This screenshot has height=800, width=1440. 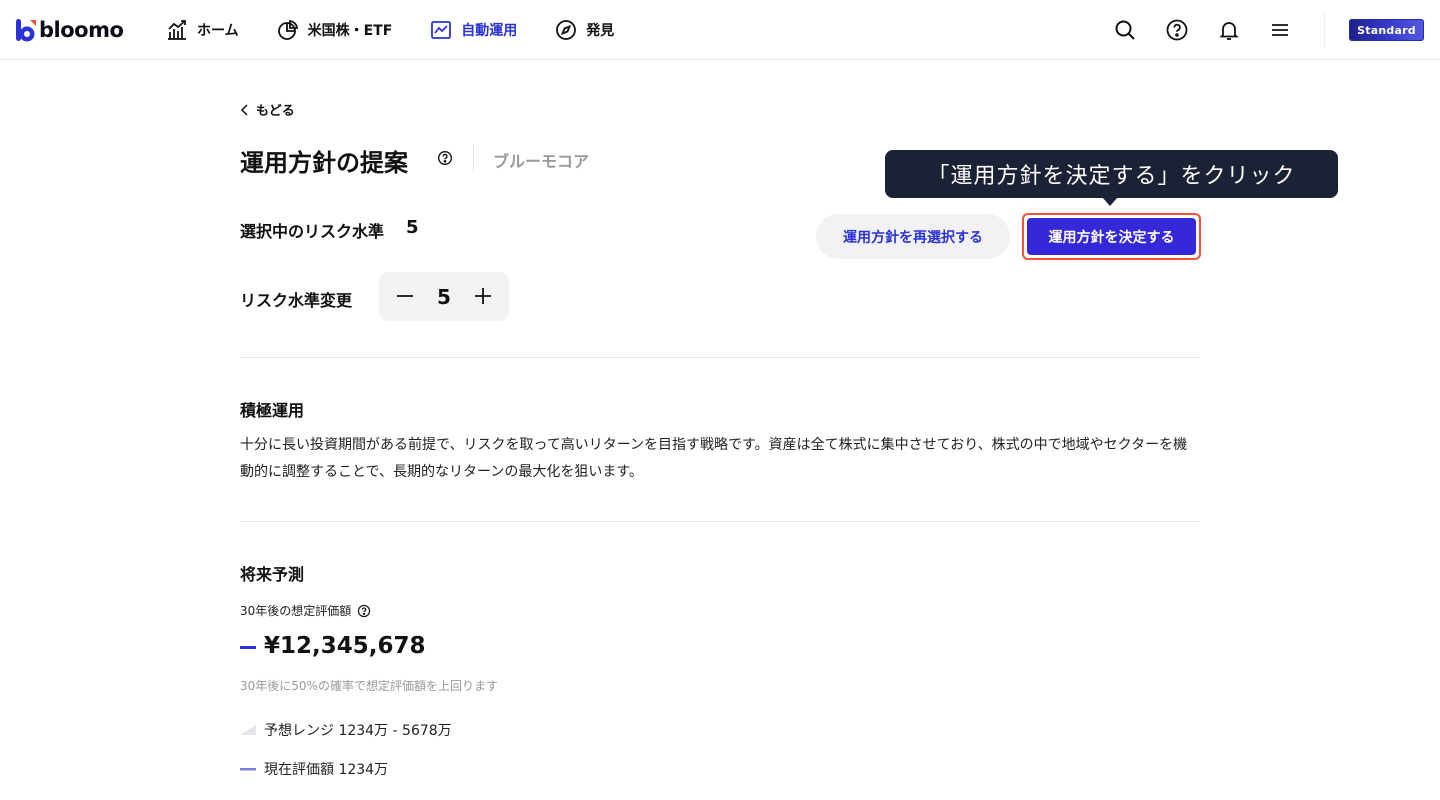 What do you see at coordinates (720, 30) in the screenshot?
I see `app-header: bloomo ホーム 米国株・ETF 自動運用 発見 Standard` at bounding box center [720, 30].